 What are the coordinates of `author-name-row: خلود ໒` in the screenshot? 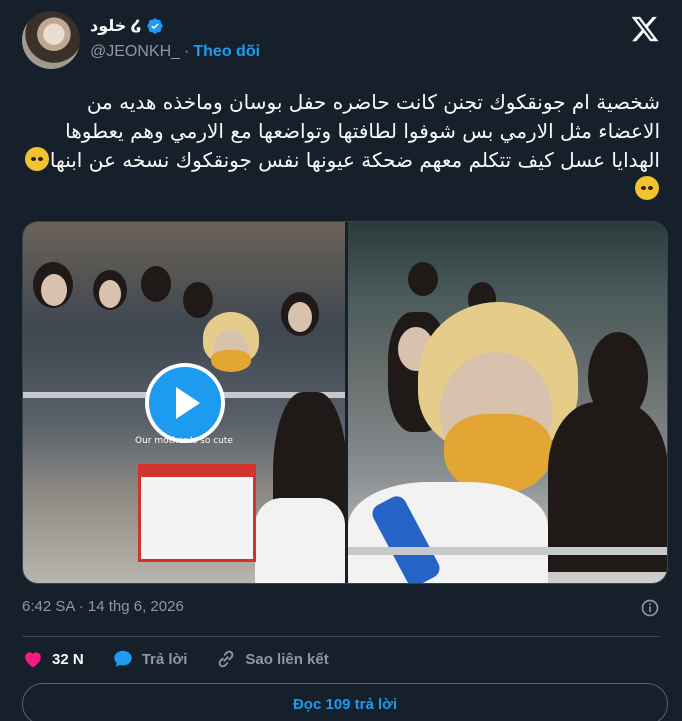 It's located at (127, 26).